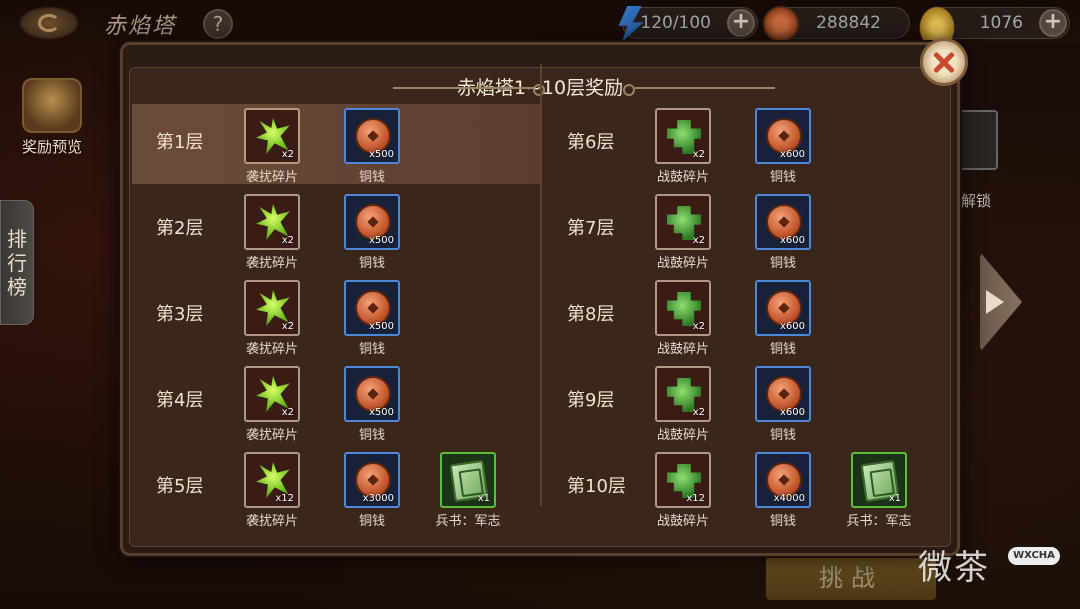  What do you see at coordinates (180, 314) in the screenshot?
I see `floor-label: 第3层` at bounding box center [180, 314].